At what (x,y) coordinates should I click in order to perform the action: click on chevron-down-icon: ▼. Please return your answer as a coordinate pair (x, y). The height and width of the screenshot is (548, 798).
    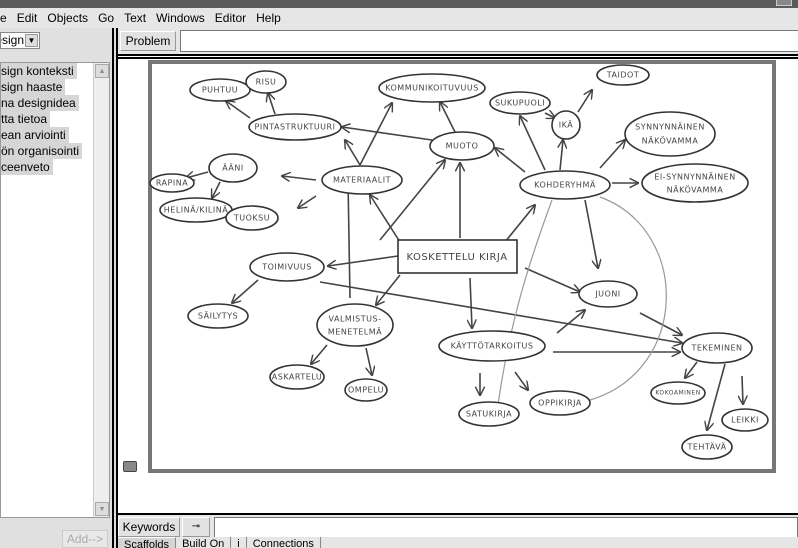
    Looking at the image, I should click on (31, 40).